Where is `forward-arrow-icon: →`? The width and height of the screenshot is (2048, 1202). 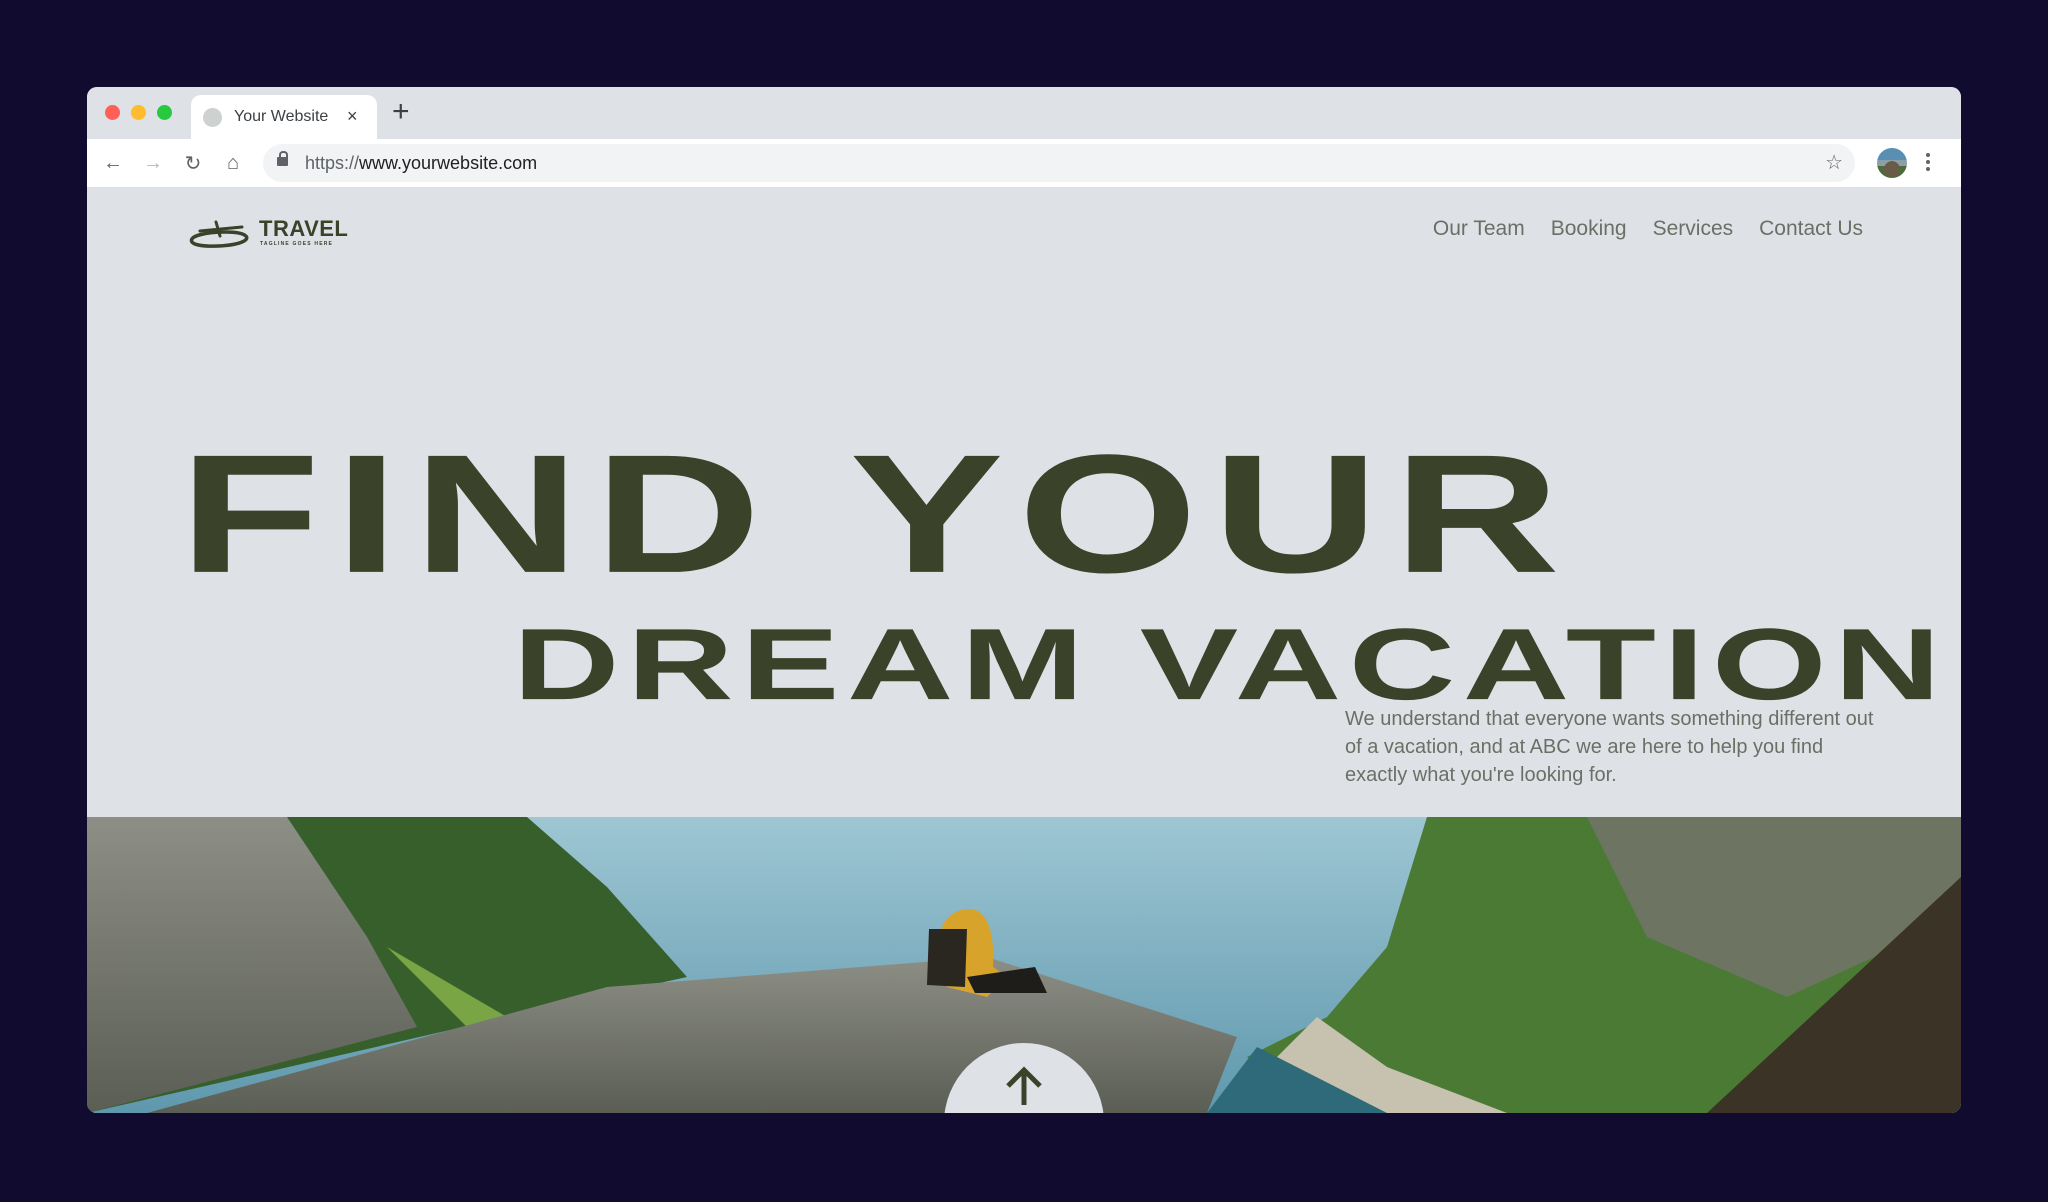 forward-arrow-icon: → is located at coordinates (153, 163).